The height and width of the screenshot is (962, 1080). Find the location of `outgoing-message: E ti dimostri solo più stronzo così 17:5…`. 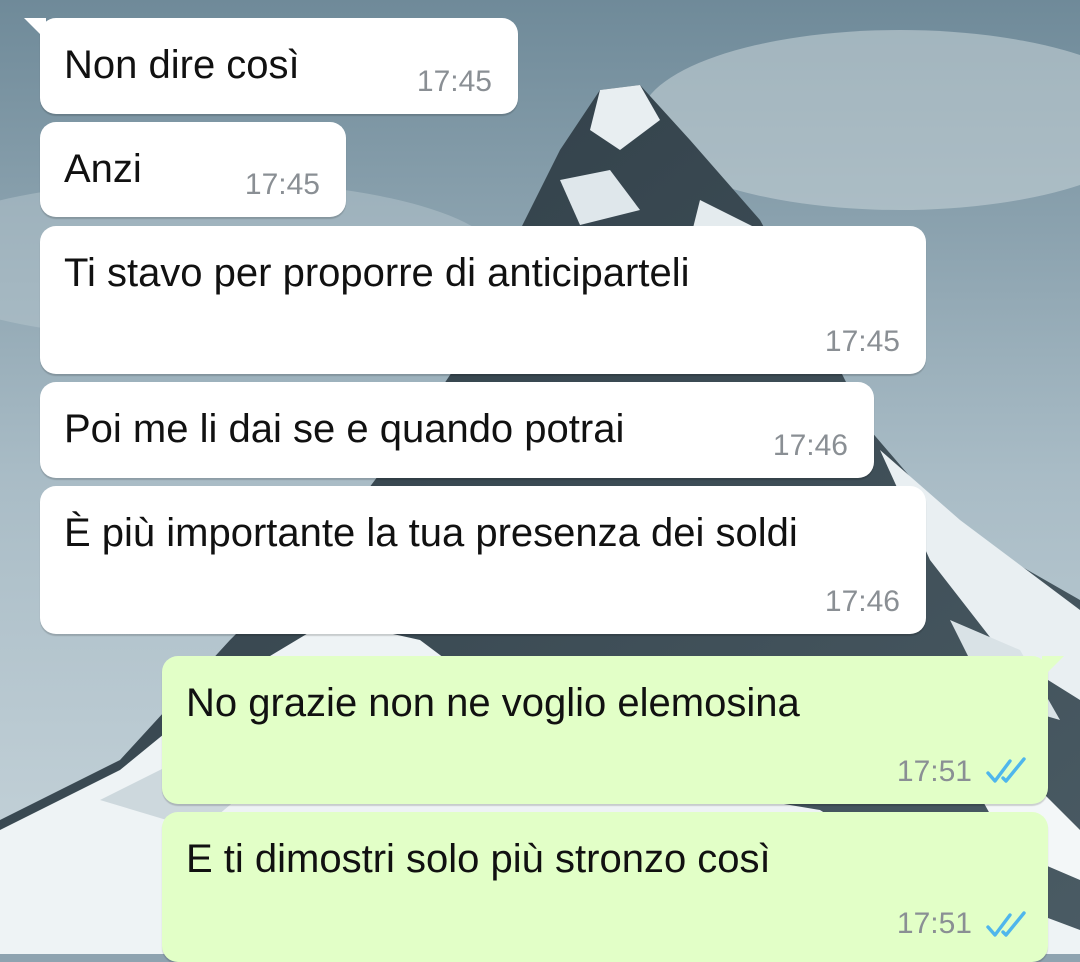

outgoing-message: E ti dimostri solo più stronzo così 17:5… is located at coordinates (605, 887).